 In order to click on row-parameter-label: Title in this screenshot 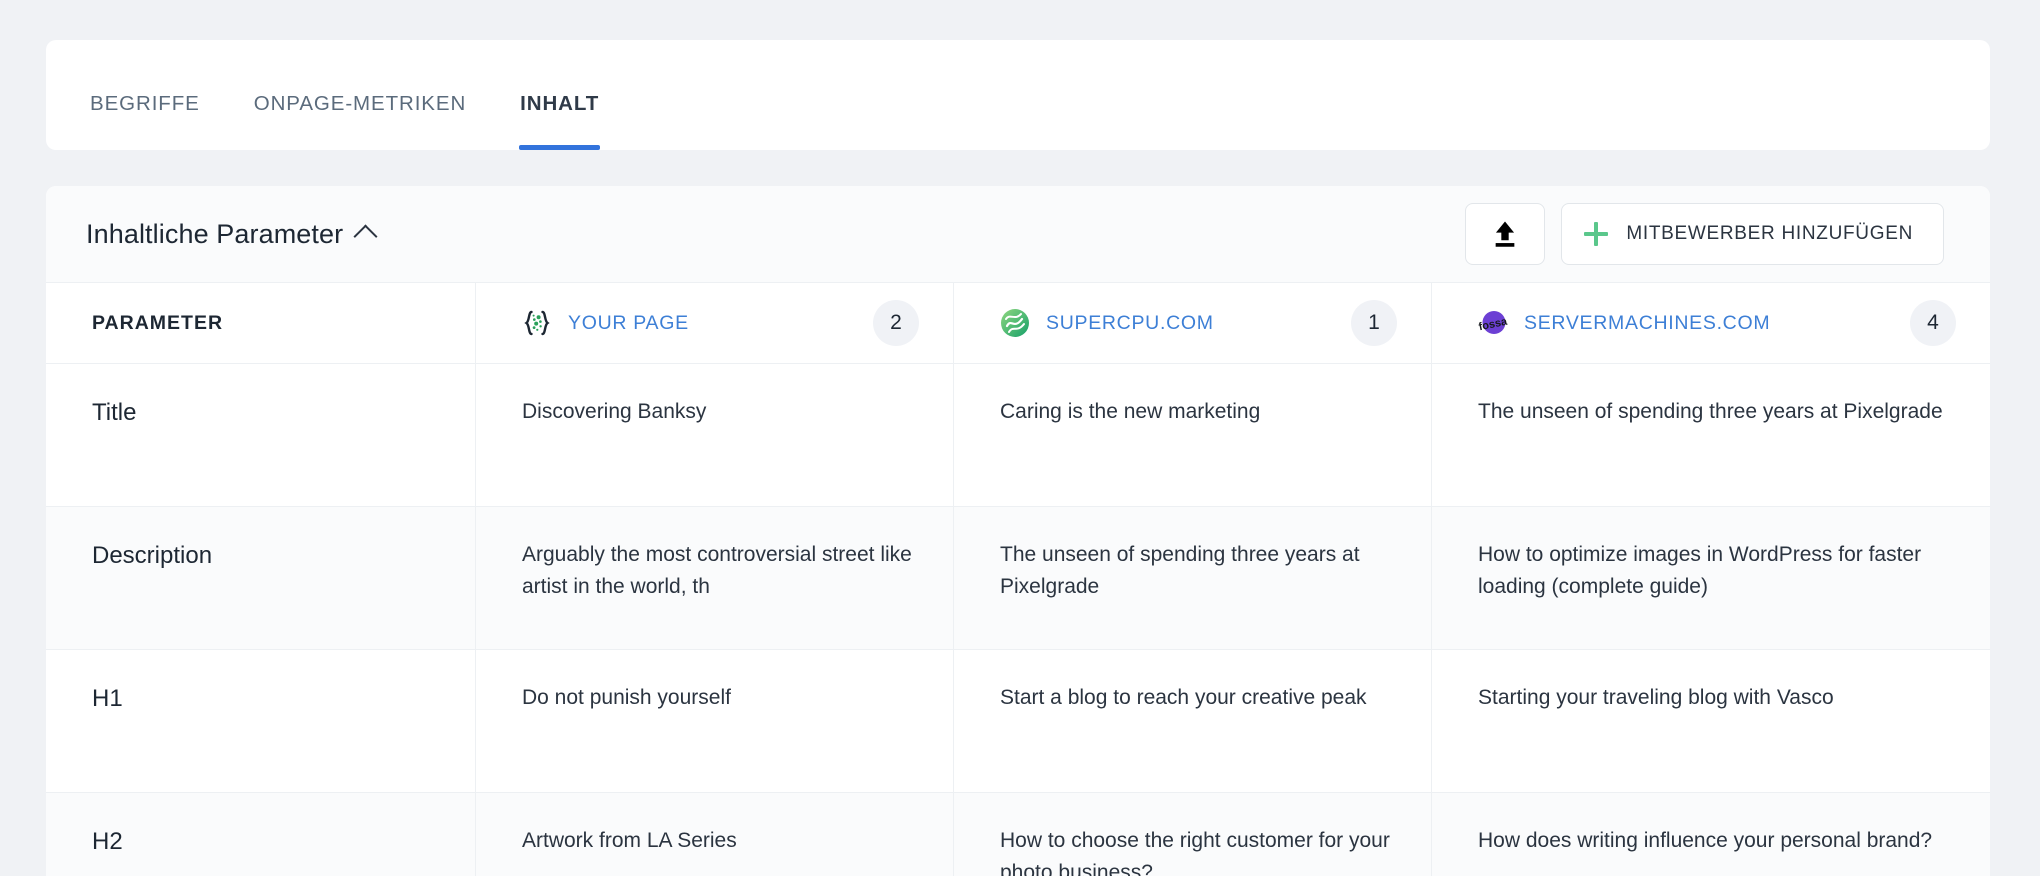, I will do `click(114, 412)`.